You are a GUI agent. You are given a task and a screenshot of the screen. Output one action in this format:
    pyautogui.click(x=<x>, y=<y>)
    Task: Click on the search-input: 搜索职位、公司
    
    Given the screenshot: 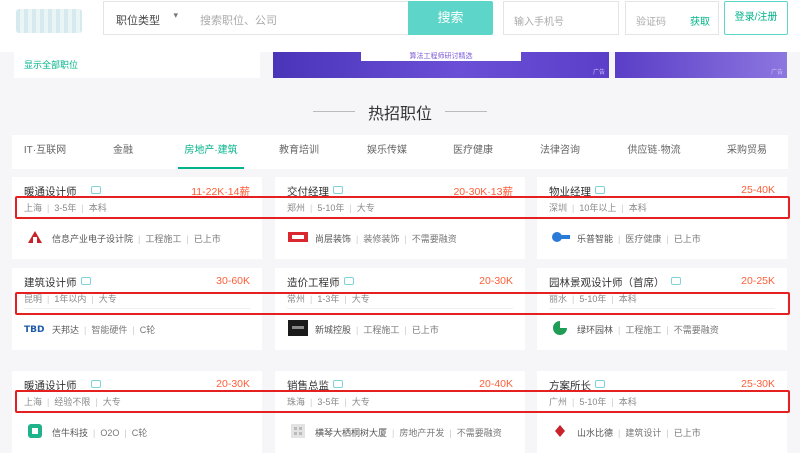 What is the action you would take?
    pyautogui.click(x=298, y=18)
    